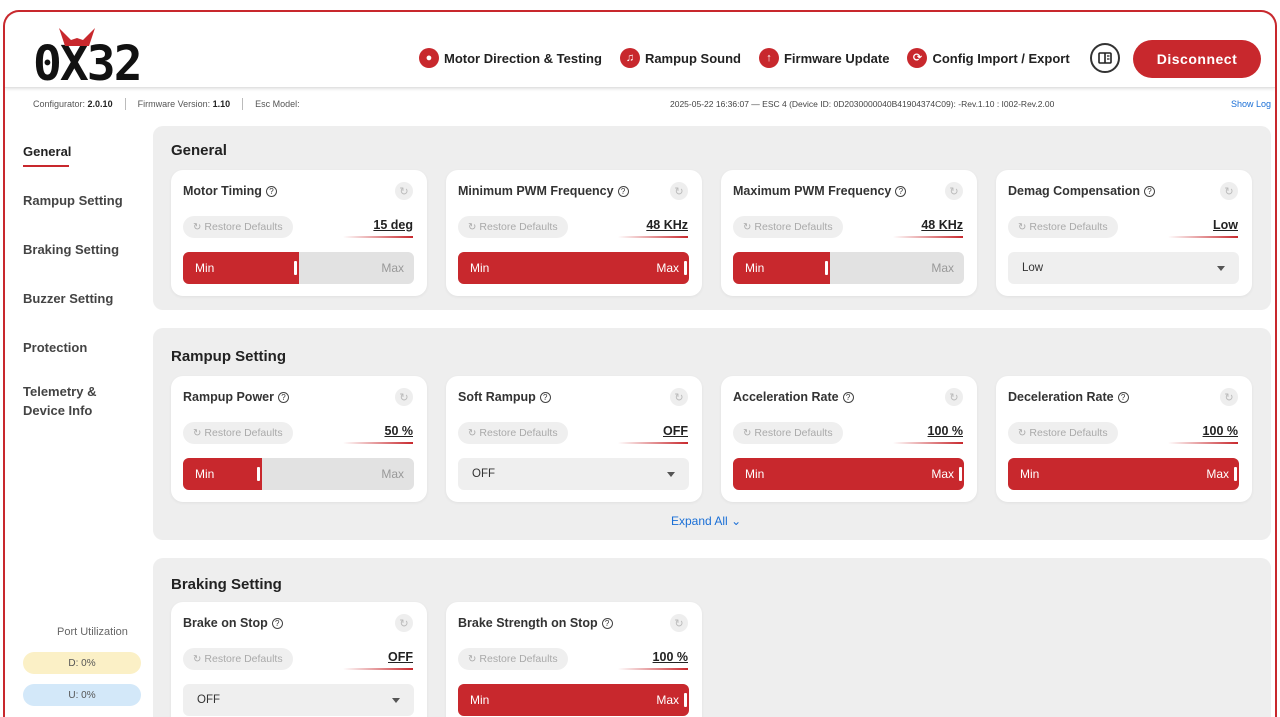 The height and width of the screenshot is (717, 1280). I want to click on setting-value: 48 KHz, so click(942, 225).